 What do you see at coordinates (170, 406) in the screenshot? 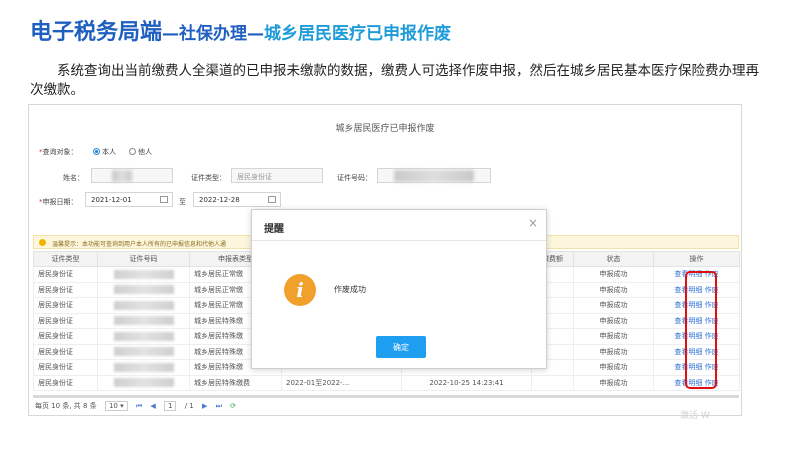
I see `page-number-input: 1` at bounding box center [170, 406].